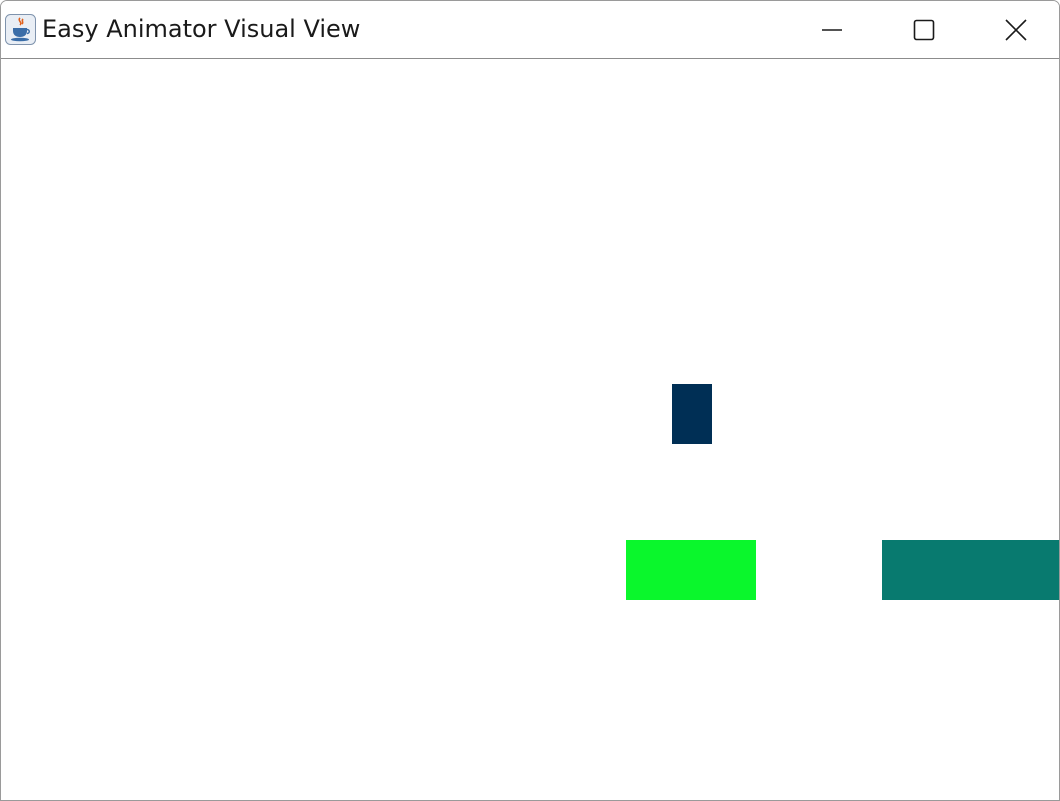 Image resolution: width=1060 pixels, height=801 pixels. What do you see at coordinates (691, 570) in the screenshot?
I see `green-rectangle` at bounding box center [691, 570].